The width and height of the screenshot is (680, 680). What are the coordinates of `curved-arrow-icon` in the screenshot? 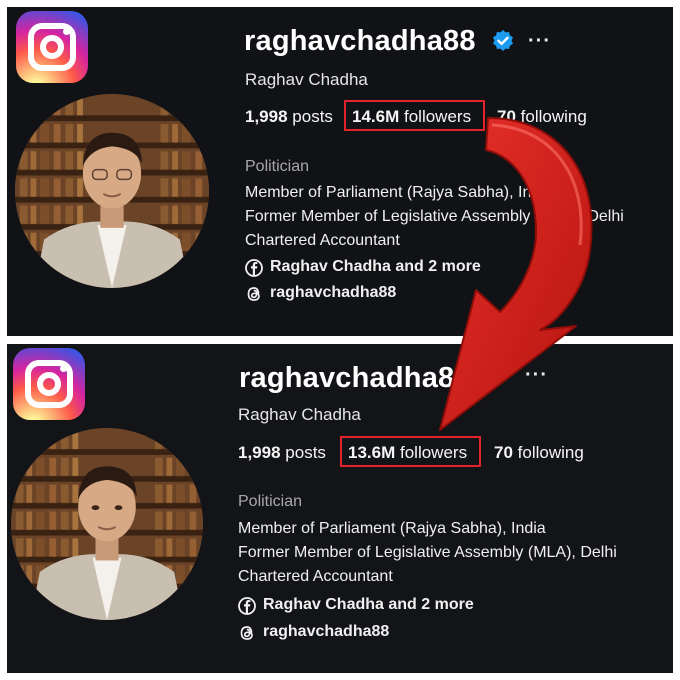 It's located at (516, 274).